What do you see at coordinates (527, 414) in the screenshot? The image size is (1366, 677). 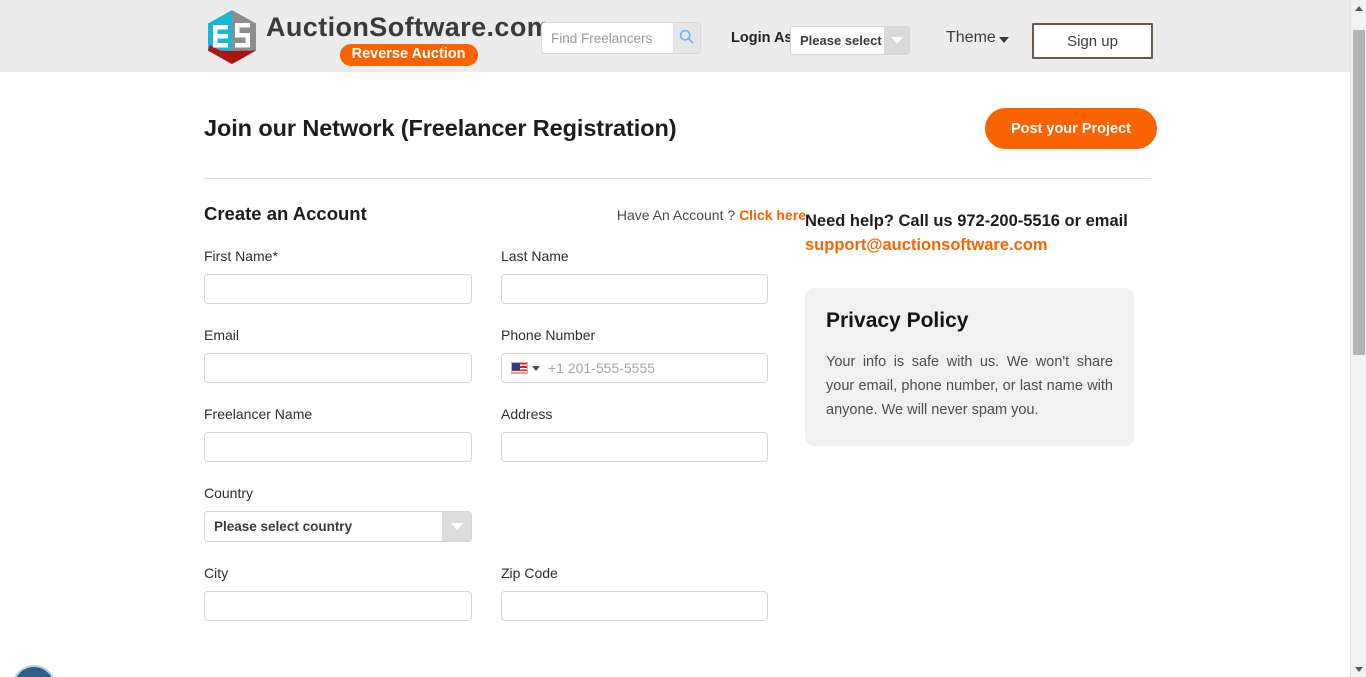 I see `address-label: Address` at bounding box center [527, 414].